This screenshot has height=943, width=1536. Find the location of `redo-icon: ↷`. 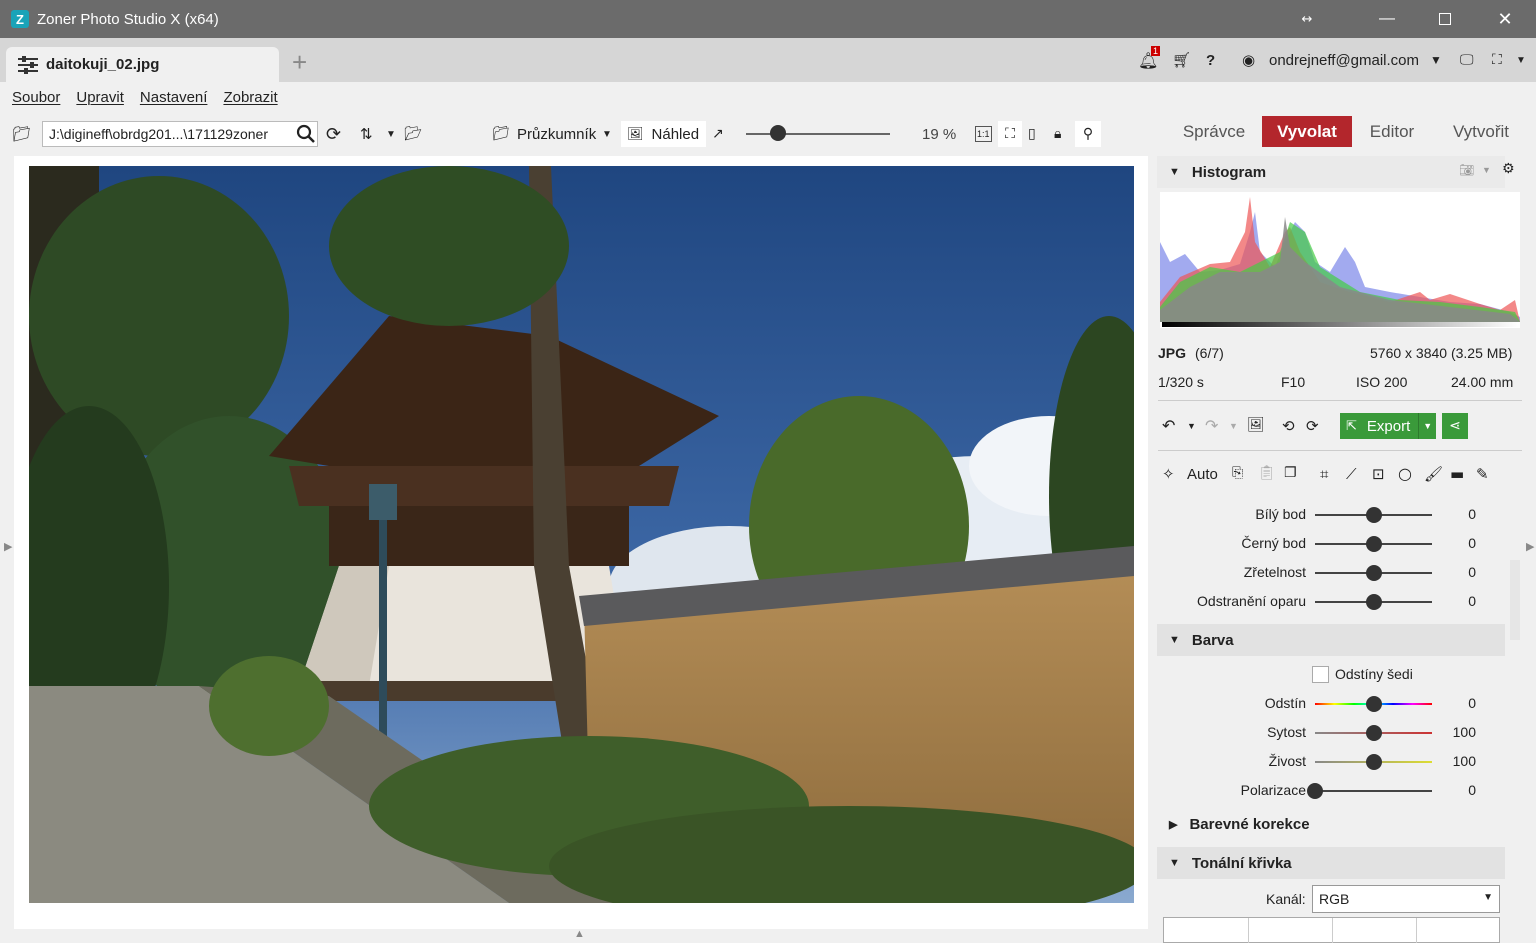

redo-icon: ↷ is located at coordinates (1211, 425).